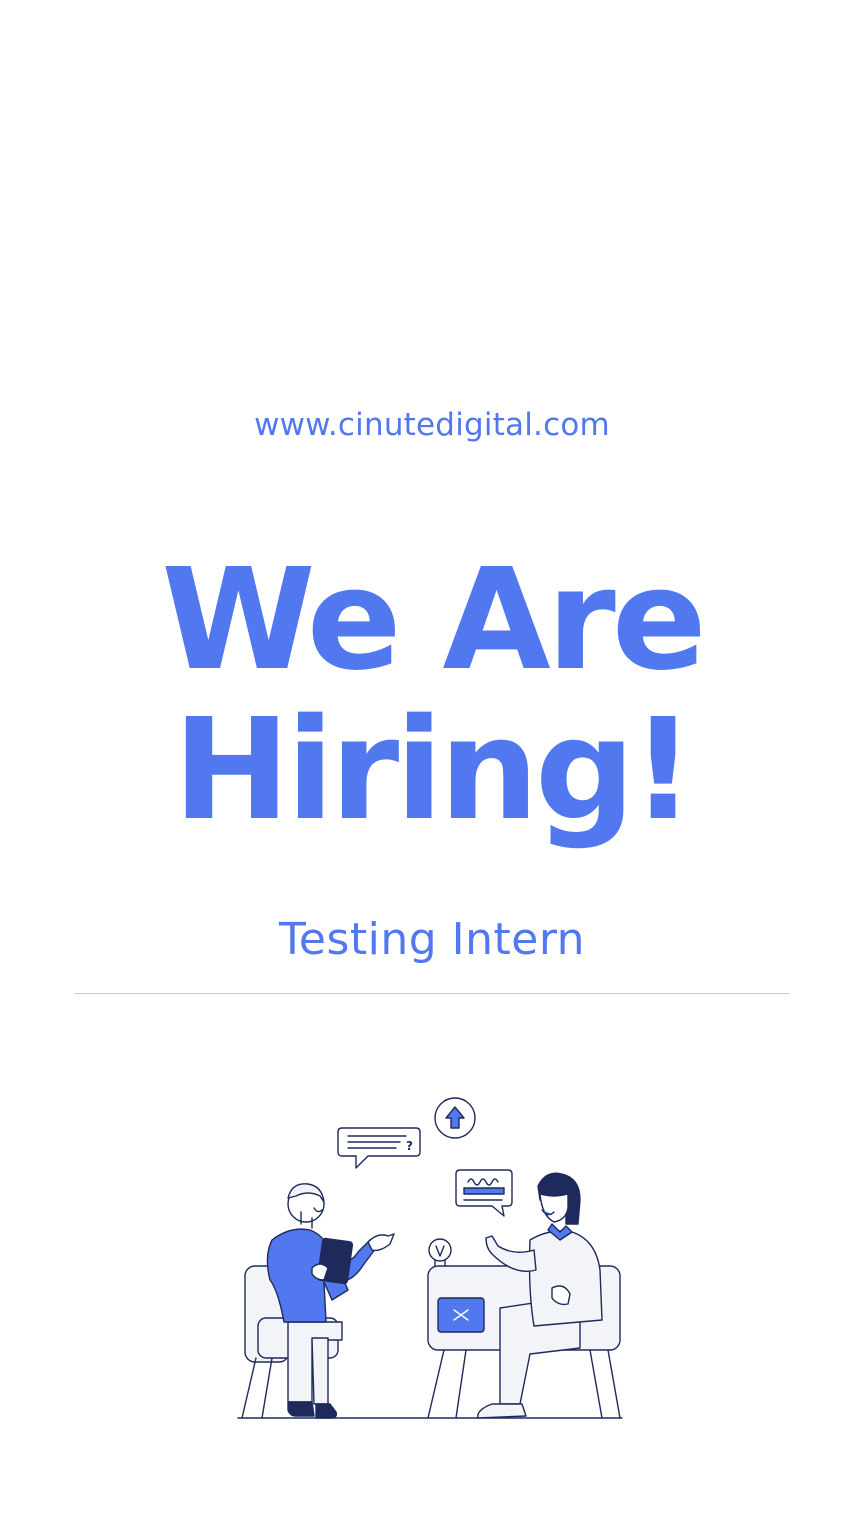 The width and height of the screenshot is (864, 1536). I want to click on question-speech-bubble-icon: ?, so click(379, 1148).